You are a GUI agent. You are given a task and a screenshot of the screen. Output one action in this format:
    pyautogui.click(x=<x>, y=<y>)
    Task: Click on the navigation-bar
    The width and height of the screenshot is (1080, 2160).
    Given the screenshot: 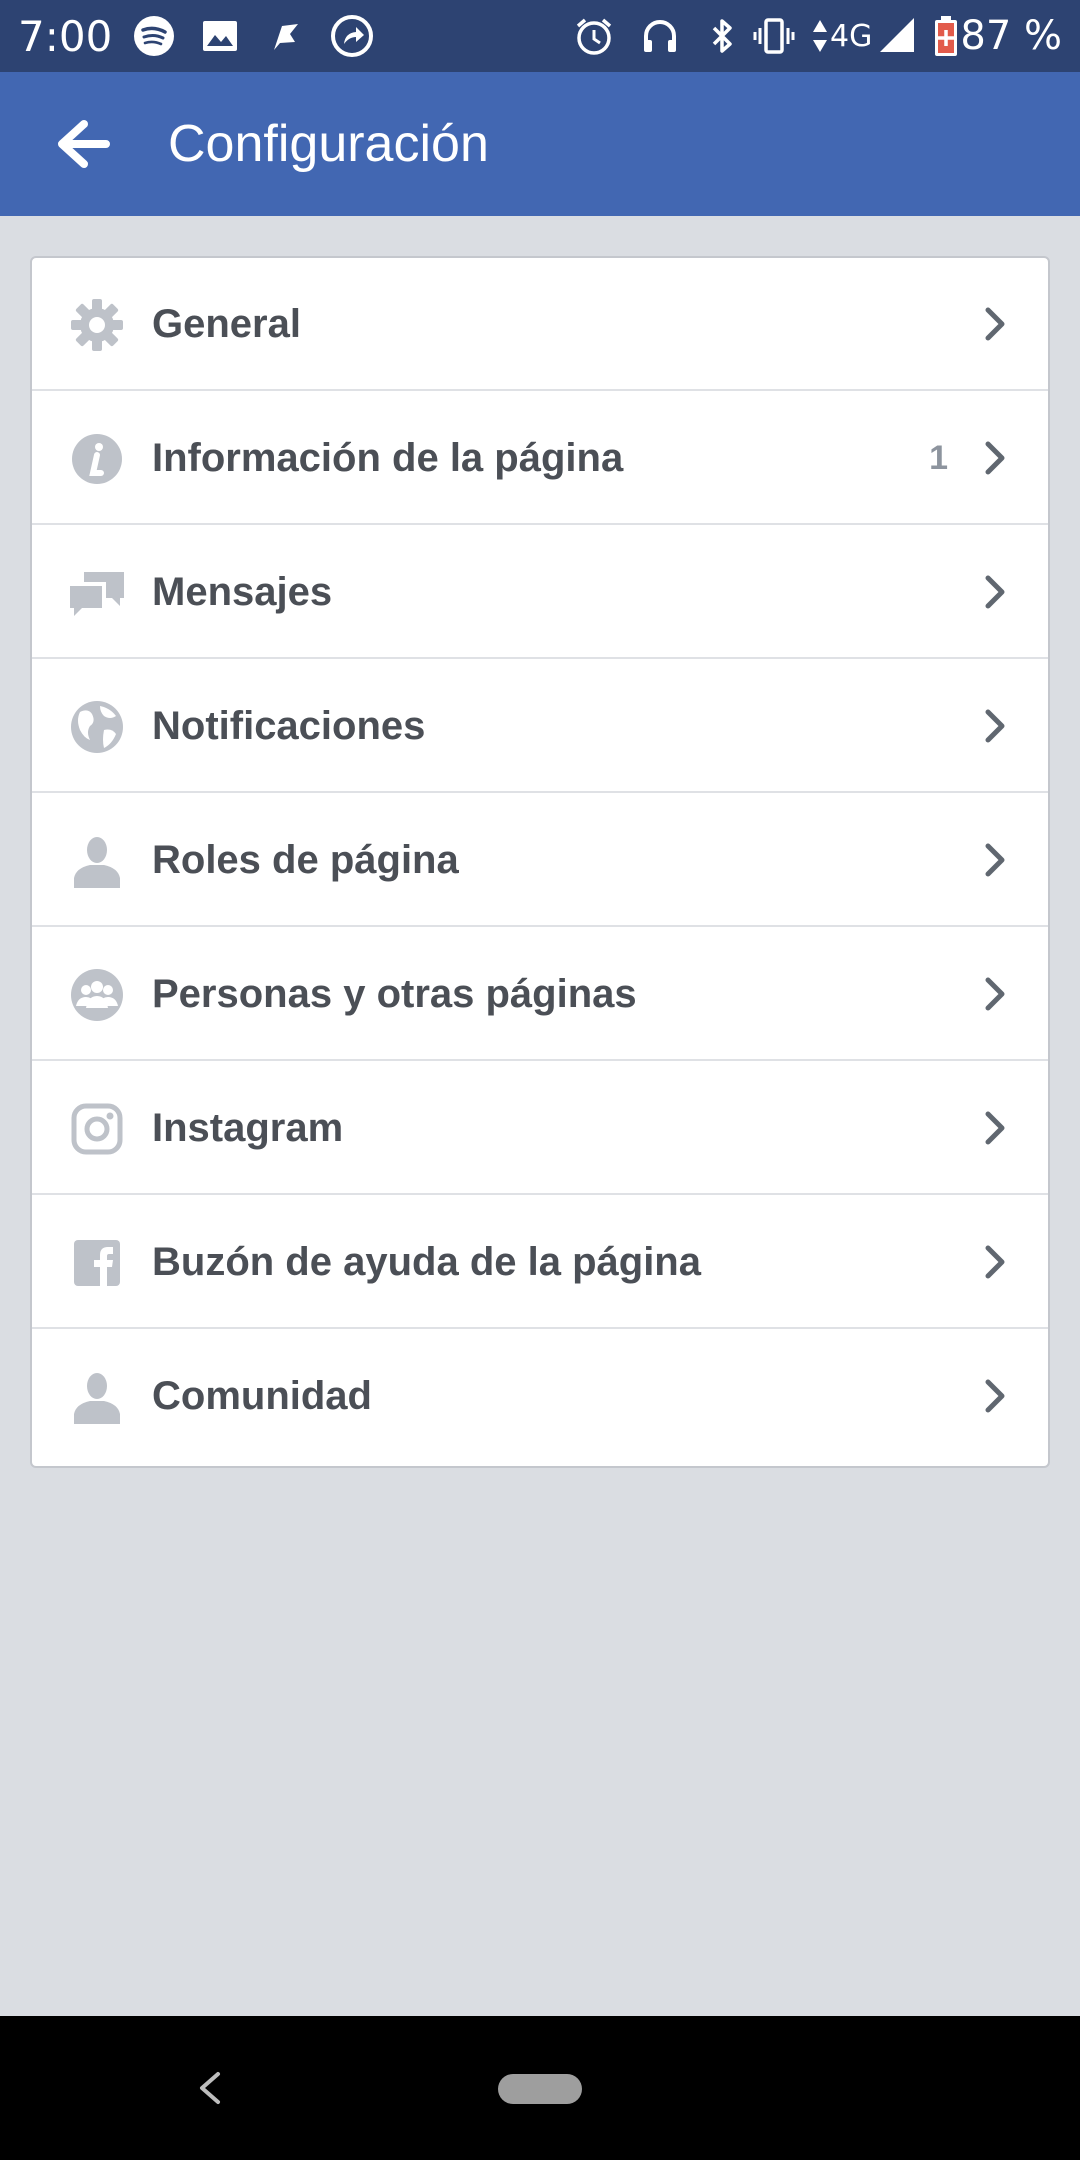 What is the action you would take?
    pyautogui.click(x=540, y=2088)
    